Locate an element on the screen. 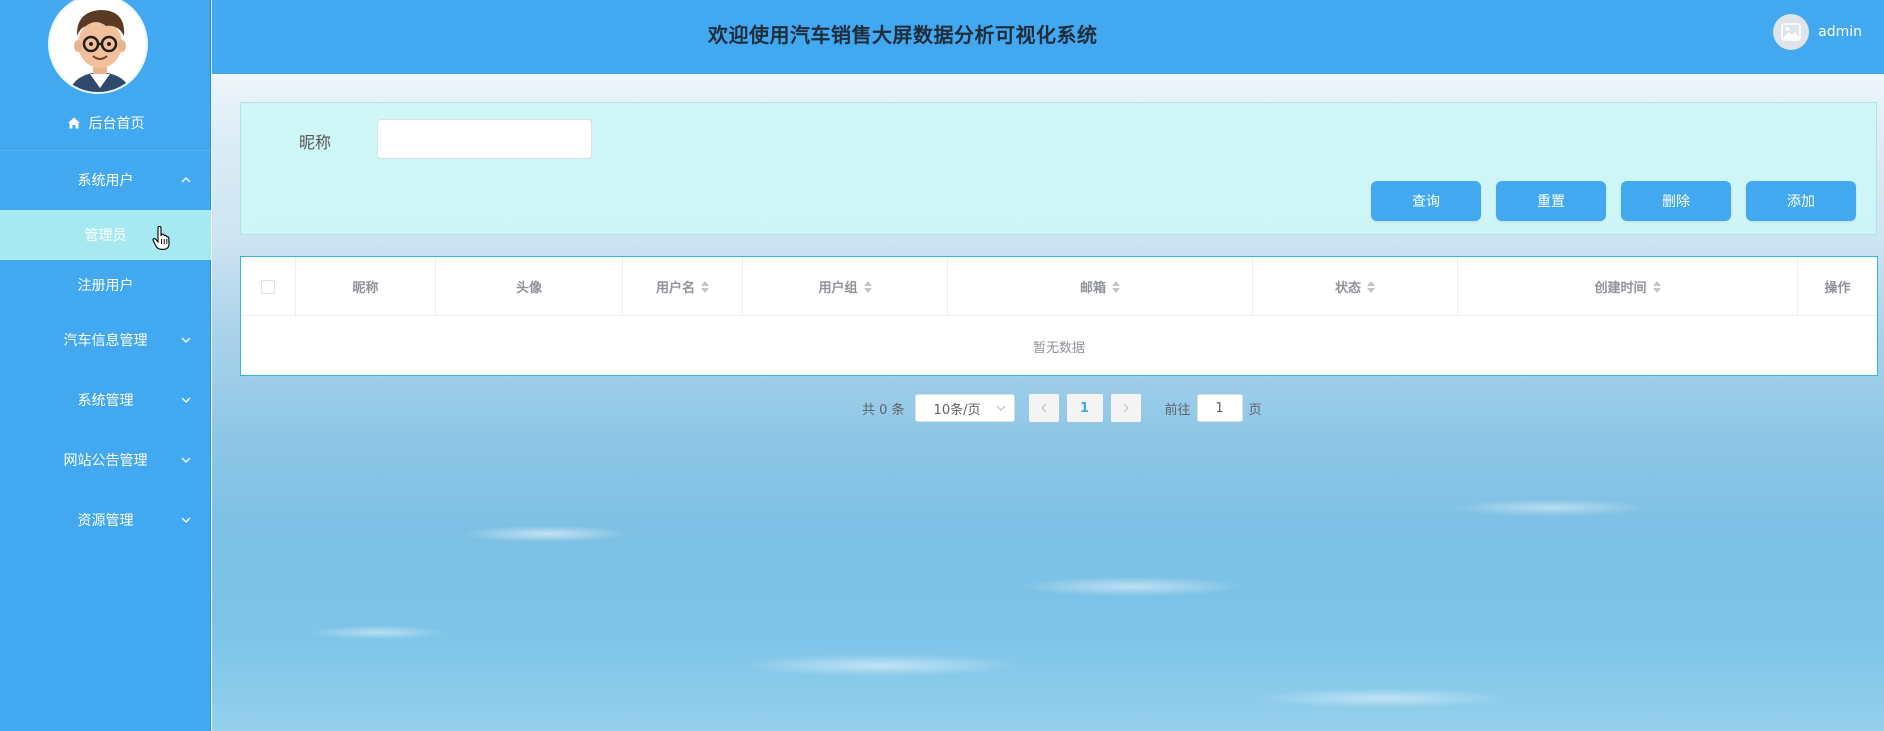 The image size is (1884, 731). hand-cursor-icon is located at coordinates (161, 238).